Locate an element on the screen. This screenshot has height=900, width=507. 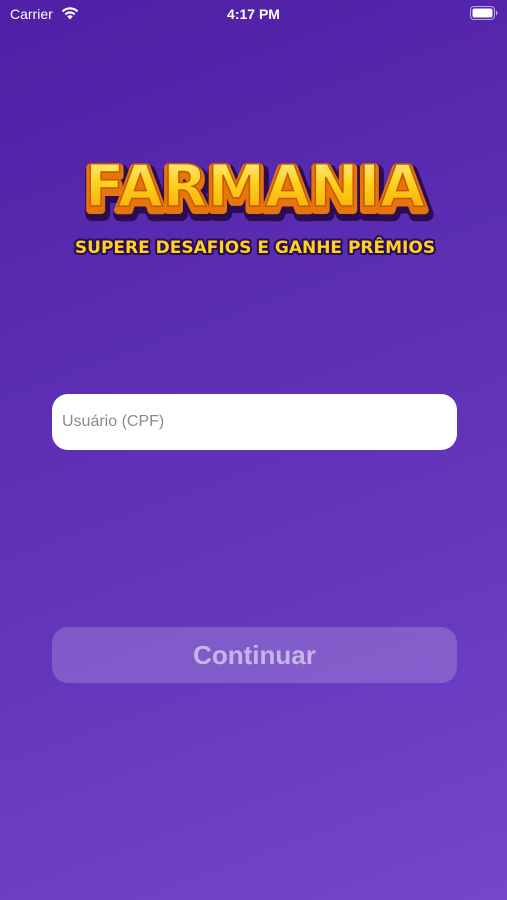
cpf-field-container is located at coordinates (254, 422).